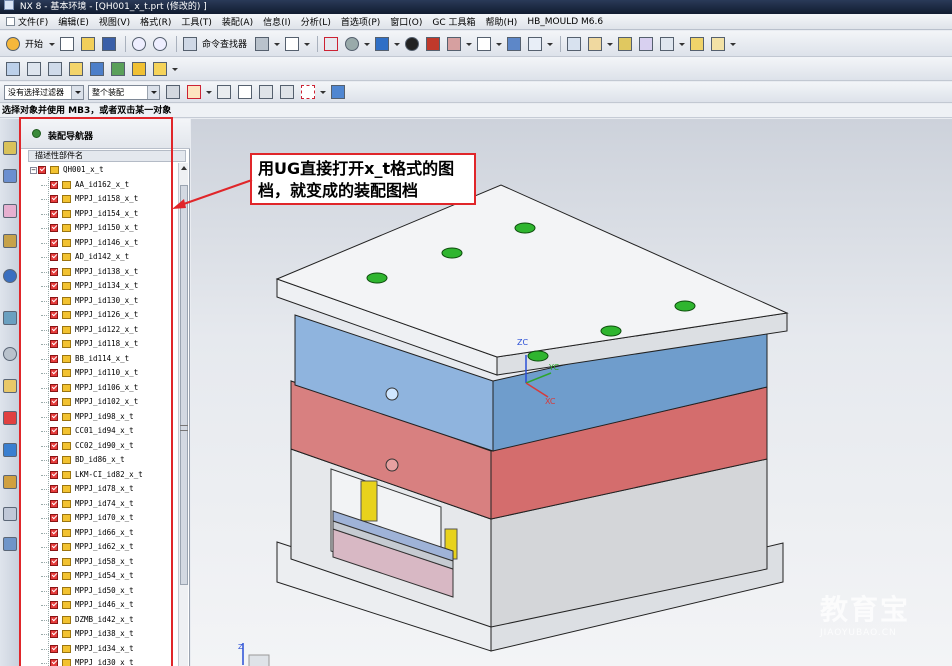 This screenshot has height=666, width=952. Describe the element at coordinates (209, 92) in the screenshot. I see `snap-point-dropdown-icon` at that location.